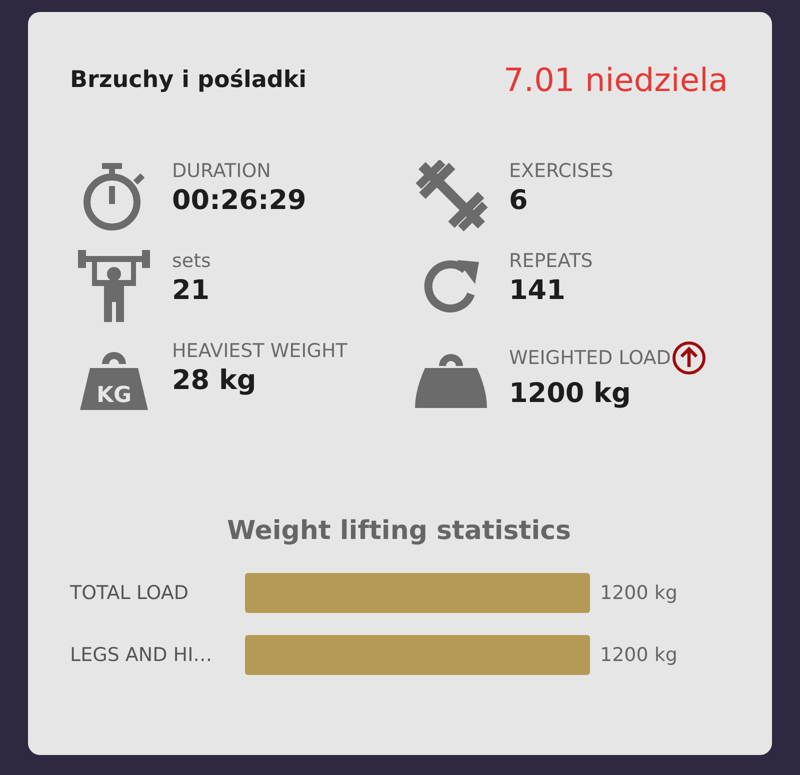 Image resolution: width=800 pixels, height=775 pixels. Describe the element at coordinates (616, 80) in the screenshot. I see `workout-date: 7.01 niedziela` at that location.